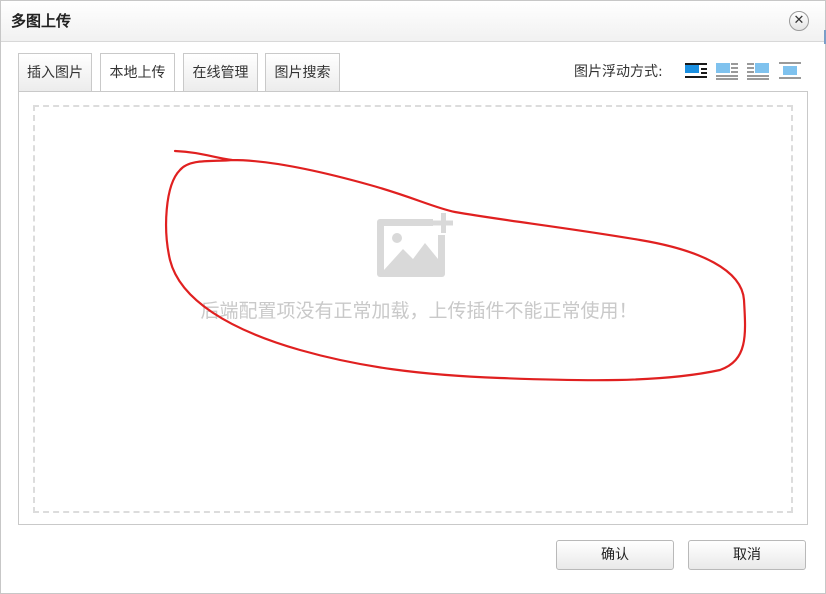  I want to click on float-none-icon, so click(696, 71).